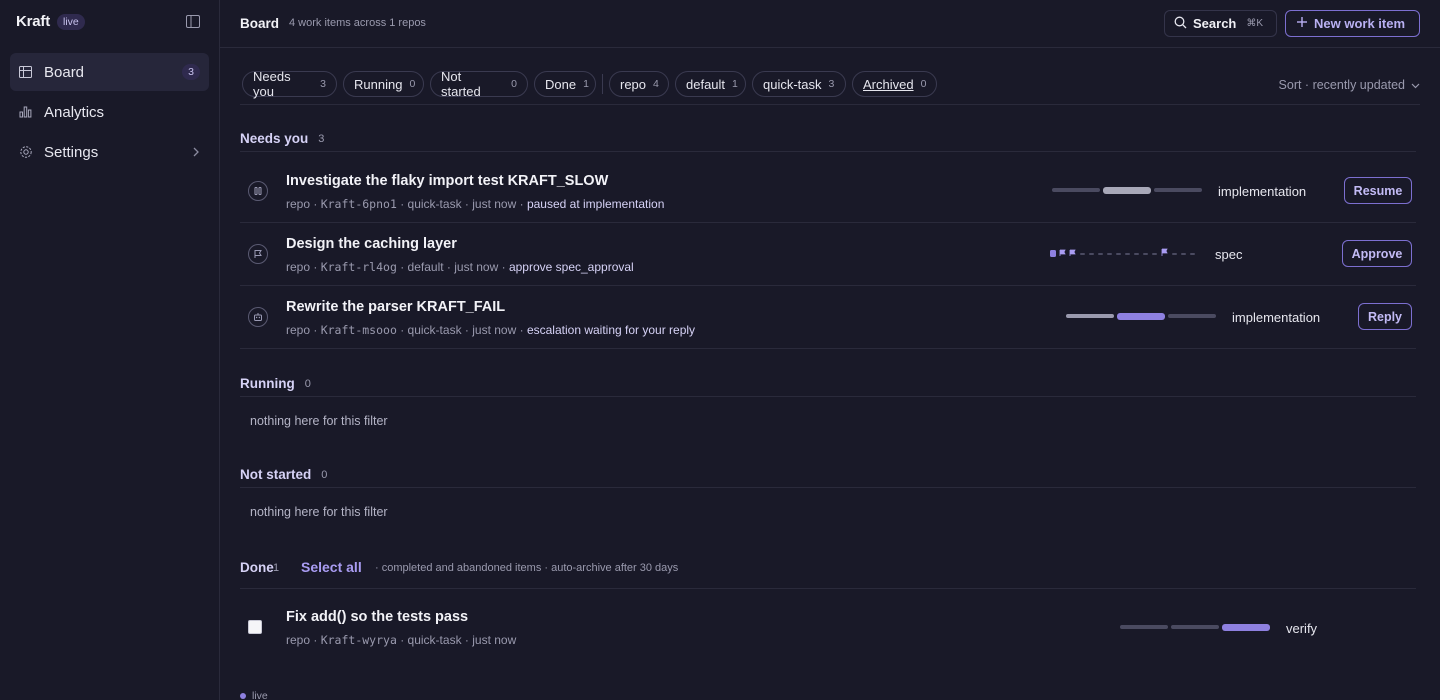 Image resolution: width=1440 pixels, height=700 pixels. What do you see at coordinates (611, 330) in the screenshot?
I see `meta-status: escalation waiting for your reply` at bounding box center [611, 330].